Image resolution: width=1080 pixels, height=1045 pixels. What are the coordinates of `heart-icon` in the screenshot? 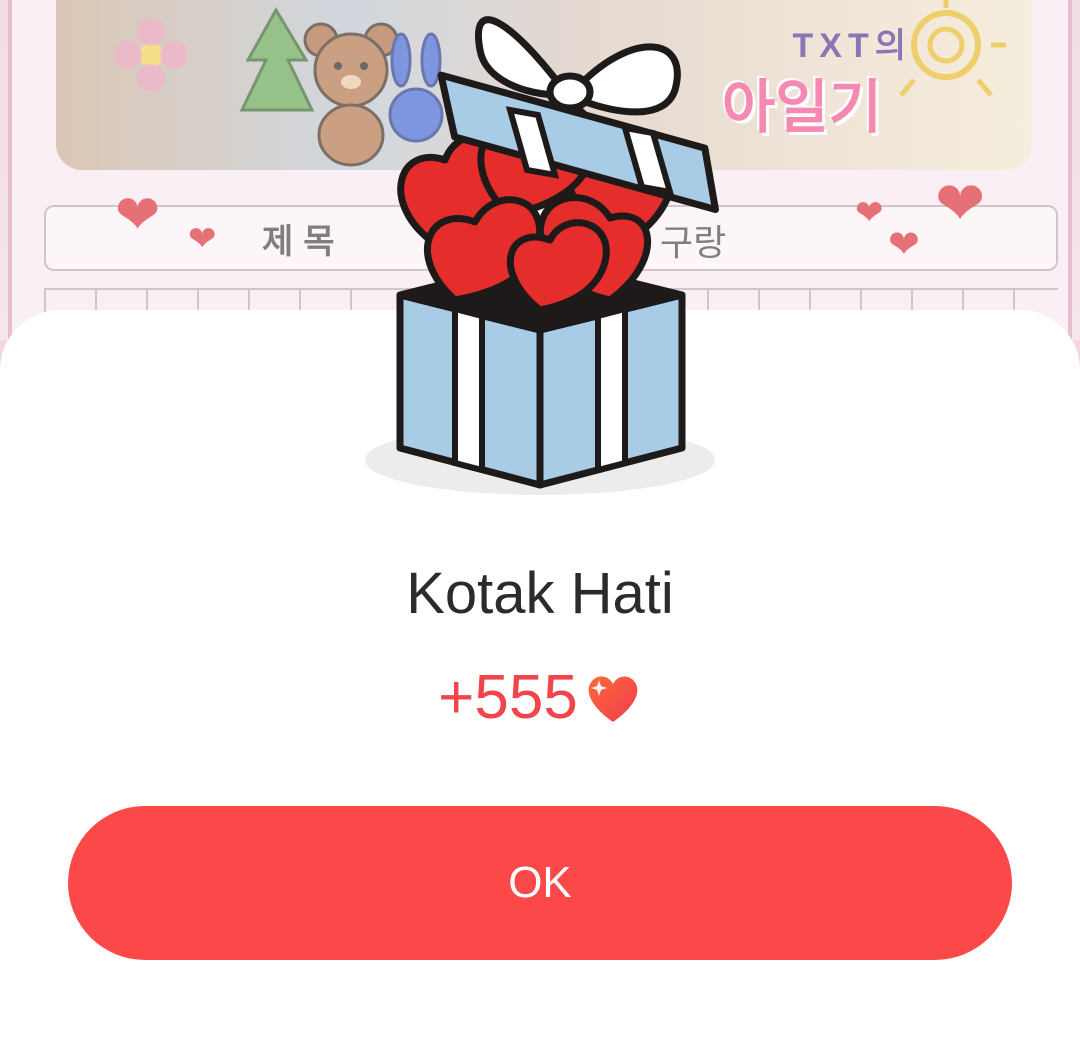 It's located at (613, 699).